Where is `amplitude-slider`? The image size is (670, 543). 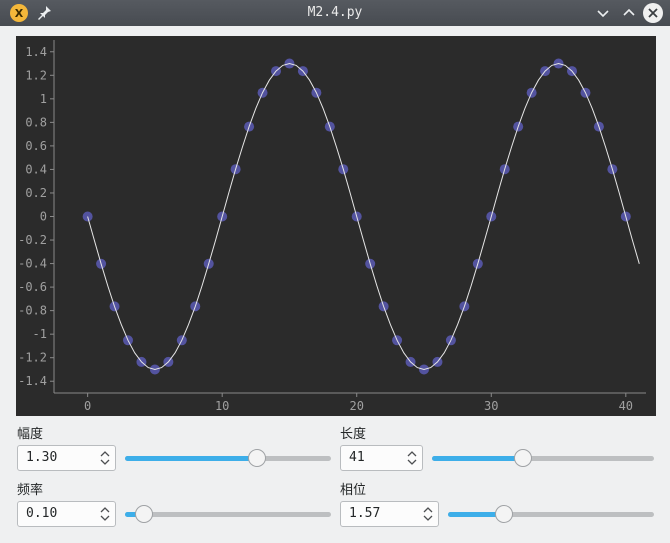
amplitude-slider is located at coordinates (228, 458).